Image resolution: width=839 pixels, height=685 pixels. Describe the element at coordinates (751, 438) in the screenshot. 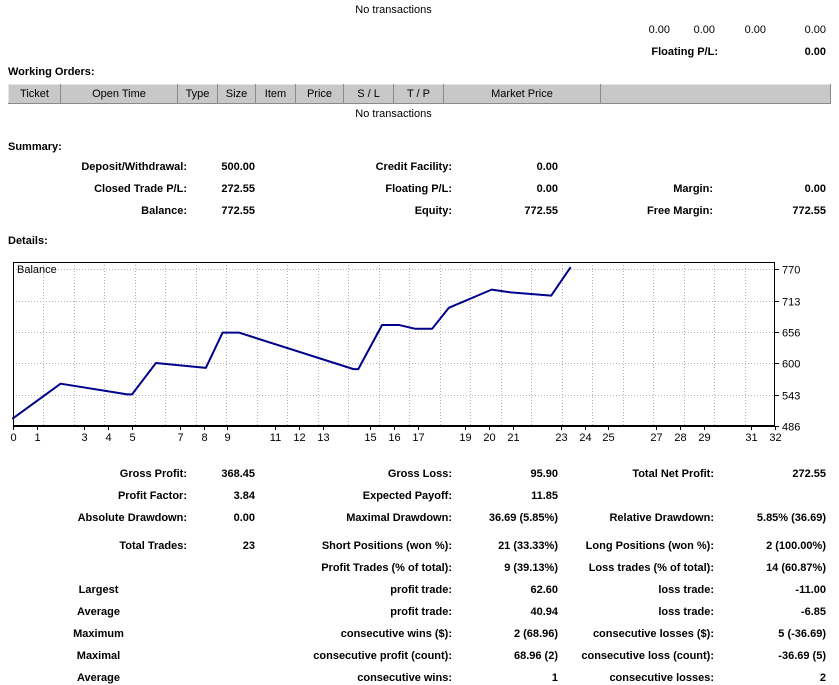

I see `svg-text: 31` at that location.